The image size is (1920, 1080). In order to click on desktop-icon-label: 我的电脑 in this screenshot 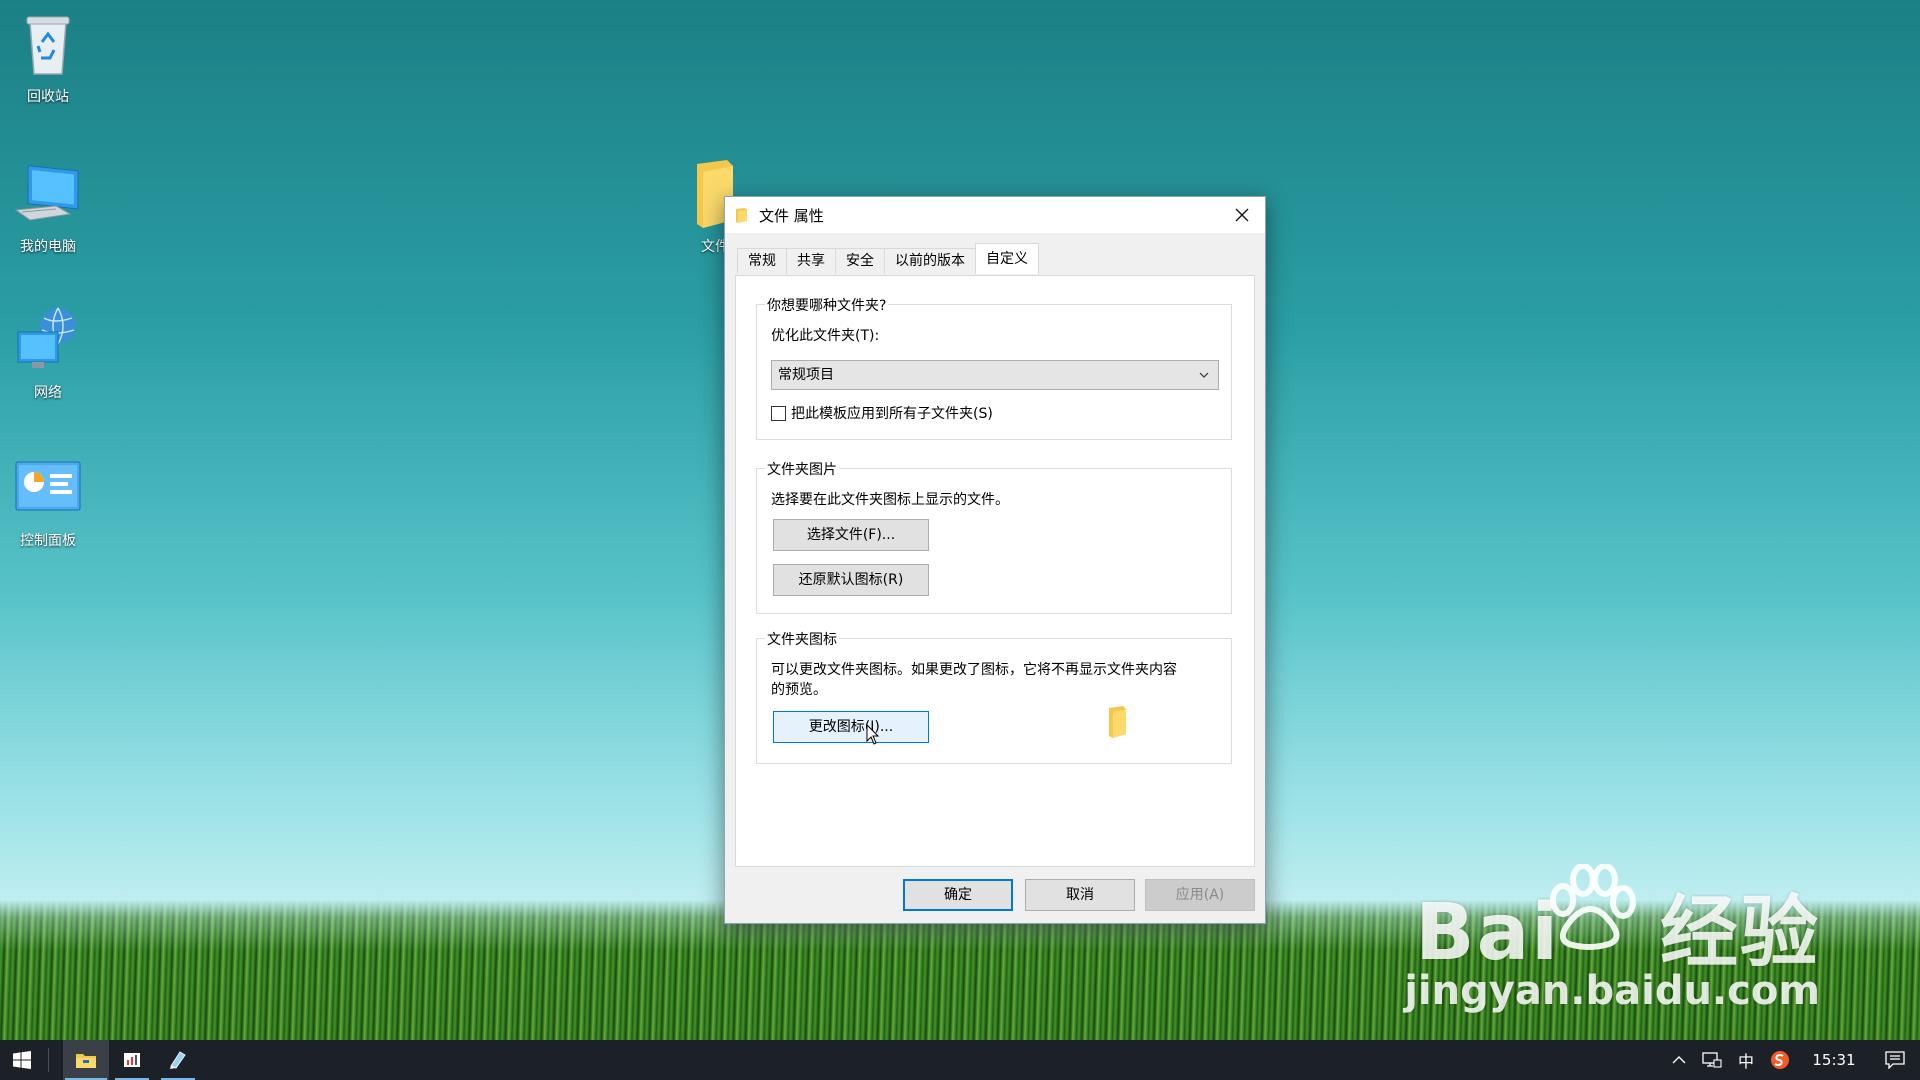, I will do `click(48, 247)`.